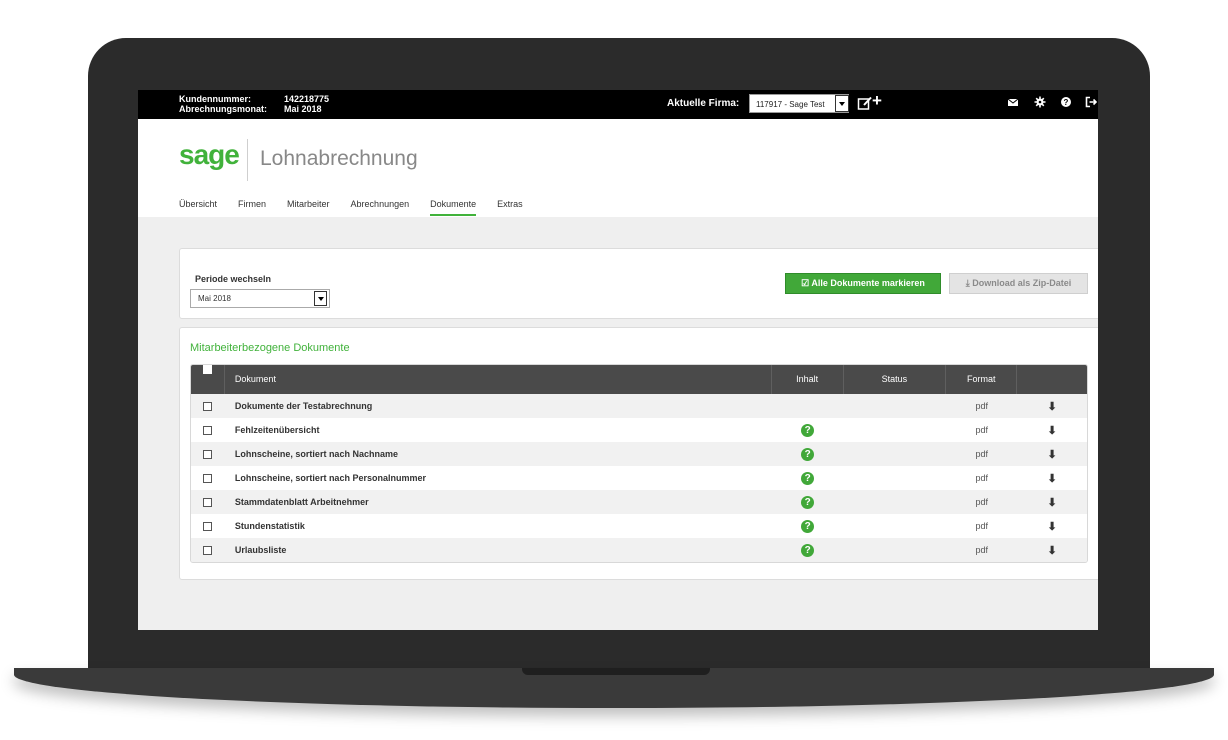 The height and width of the screenshot is (740, 1228). Describe the element at coordinates (198, 207) in the screenshot. I see `nav-uebersicht: Übersicht` at that location.